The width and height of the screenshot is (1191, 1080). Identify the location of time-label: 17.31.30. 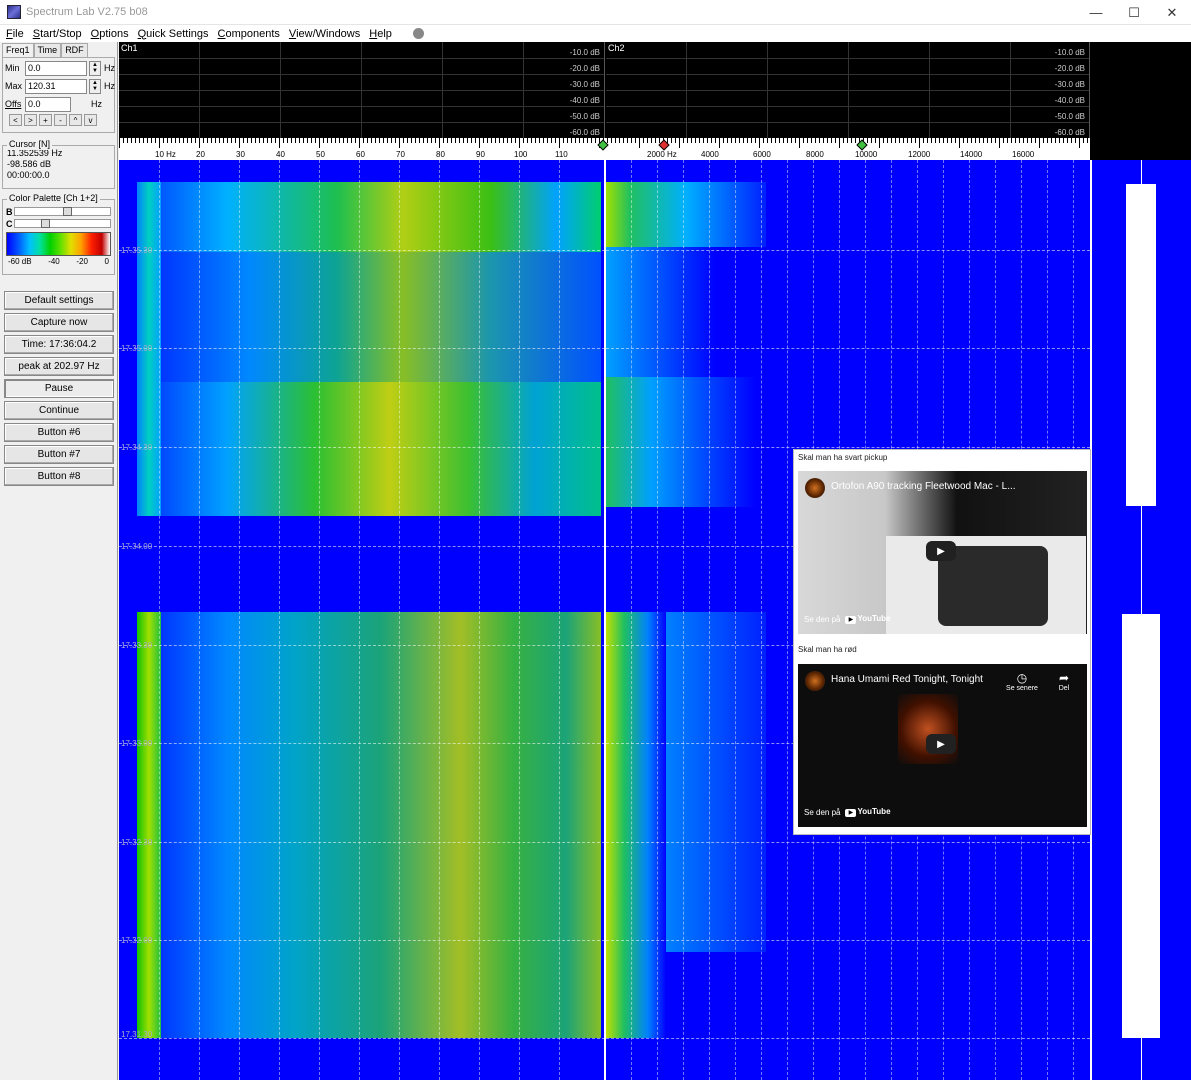
(137, 1034).